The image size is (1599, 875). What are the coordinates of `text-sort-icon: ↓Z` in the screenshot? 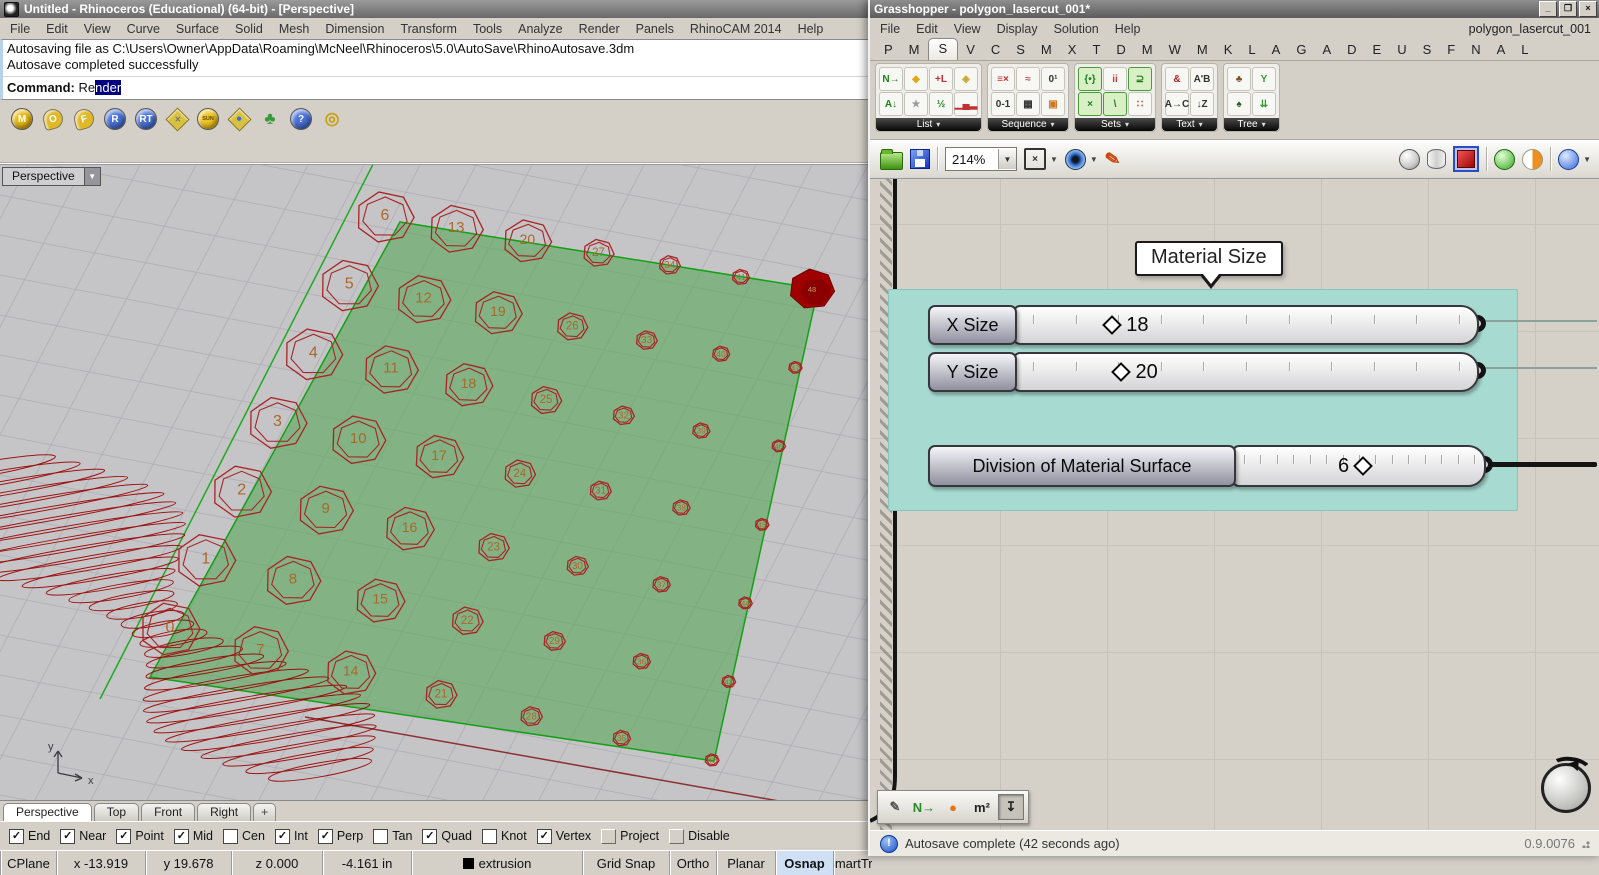 It's located at (1202, 104).